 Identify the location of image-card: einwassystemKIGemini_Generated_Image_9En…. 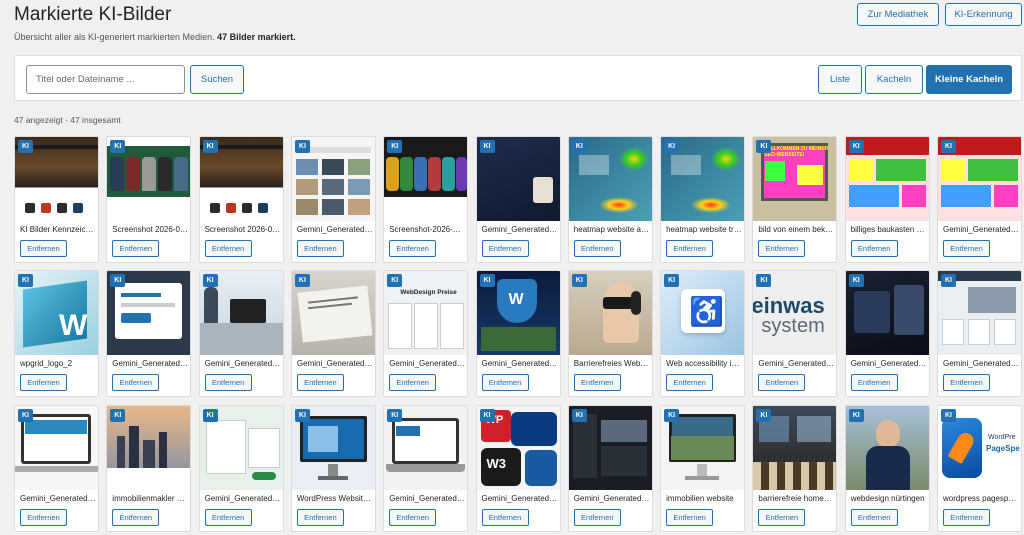
(795, 333).